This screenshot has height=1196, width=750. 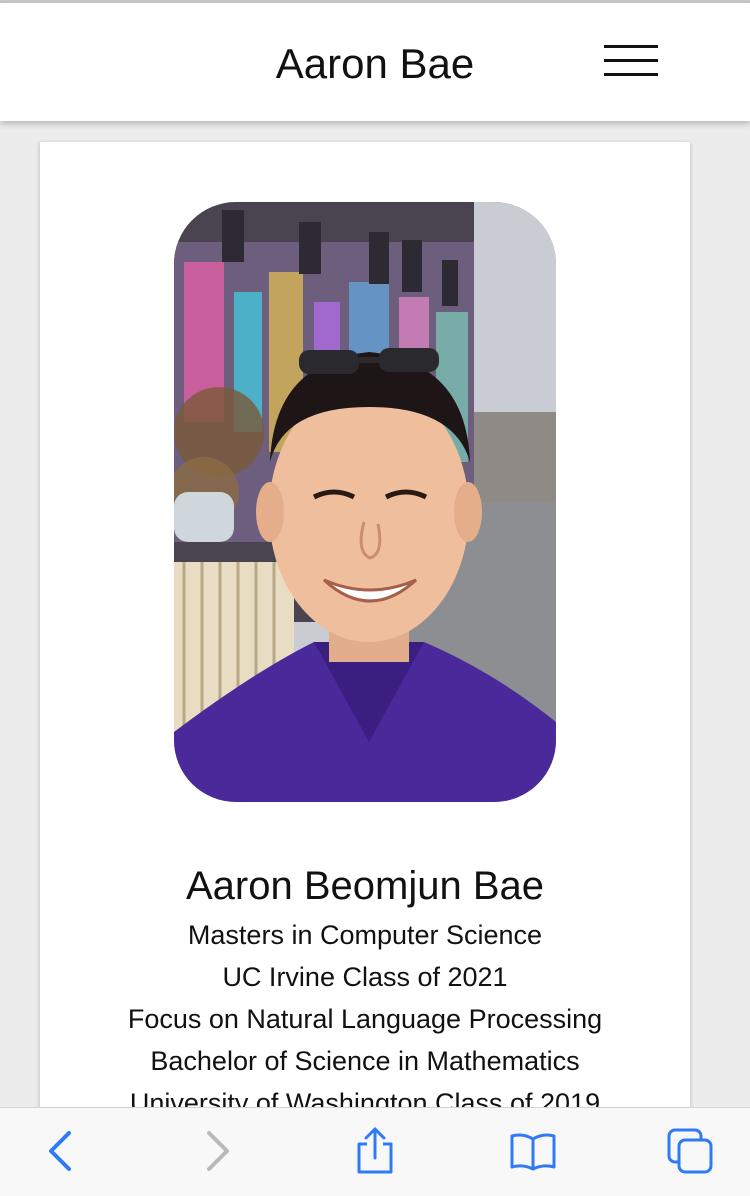 I want to click on site-header: Aaron Bae, so click(x=375, y=62).